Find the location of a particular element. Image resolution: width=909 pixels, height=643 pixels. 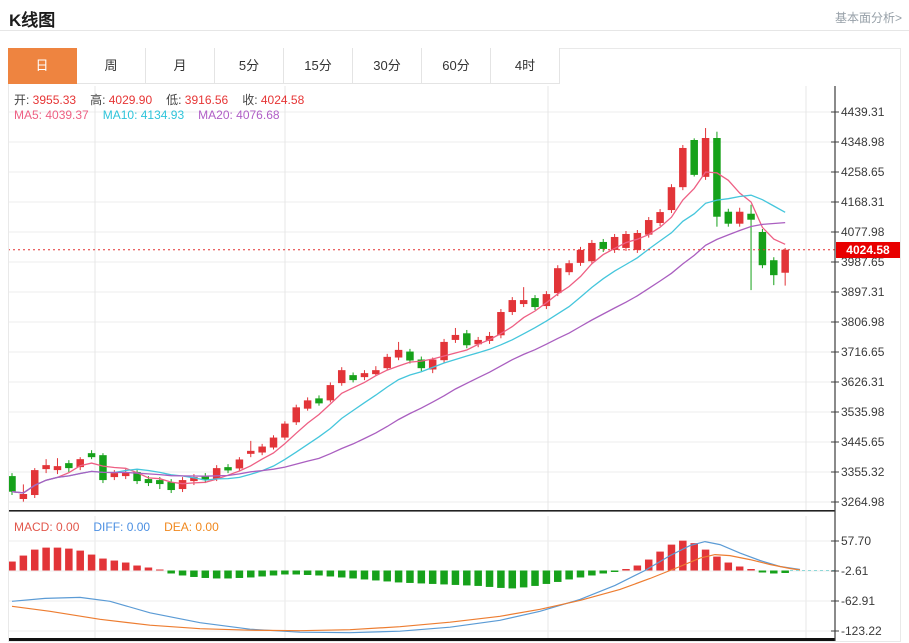

tab-5分: 5分 is located at coordinates (249, 66).